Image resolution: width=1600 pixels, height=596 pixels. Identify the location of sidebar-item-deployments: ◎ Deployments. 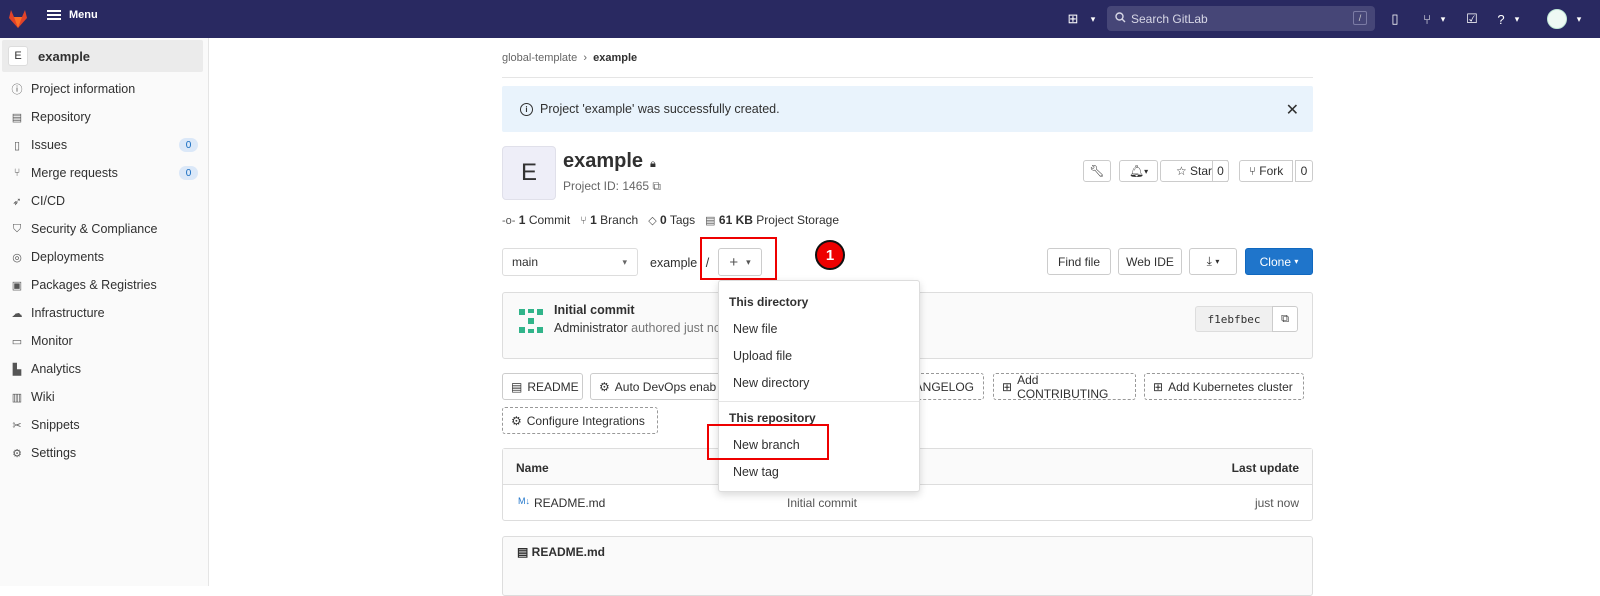
(105, 257).